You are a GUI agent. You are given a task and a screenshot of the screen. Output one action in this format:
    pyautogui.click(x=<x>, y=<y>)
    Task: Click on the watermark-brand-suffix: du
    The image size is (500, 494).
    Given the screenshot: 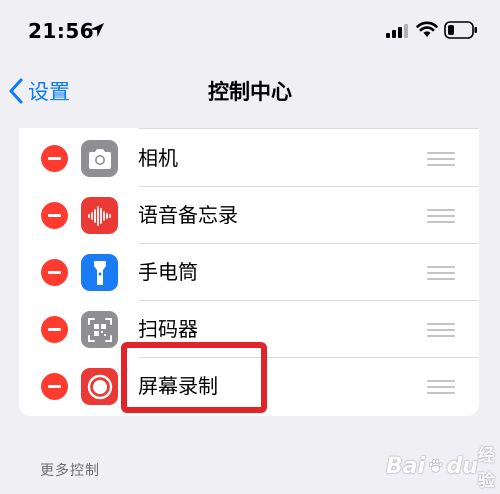 What is the action you would take?
    pyautogui.click(x=462, y=466)
    